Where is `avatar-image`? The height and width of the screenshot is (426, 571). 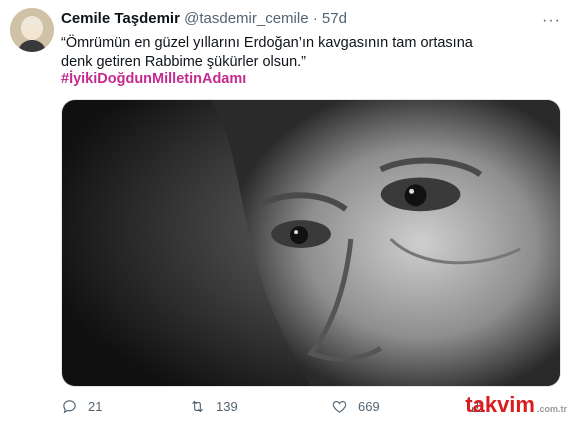
avatar-image is located at coordinates (32, 30).